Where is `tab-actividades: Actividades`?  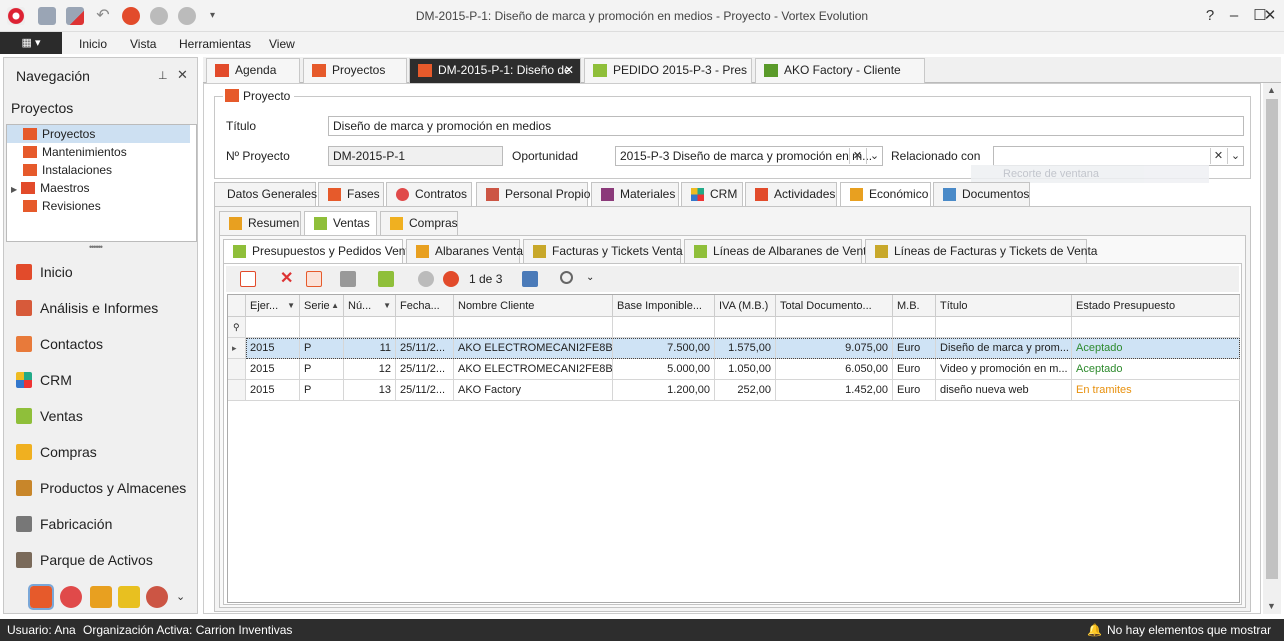
tab-actividades: Actividades is located at coordinates (791, 194).